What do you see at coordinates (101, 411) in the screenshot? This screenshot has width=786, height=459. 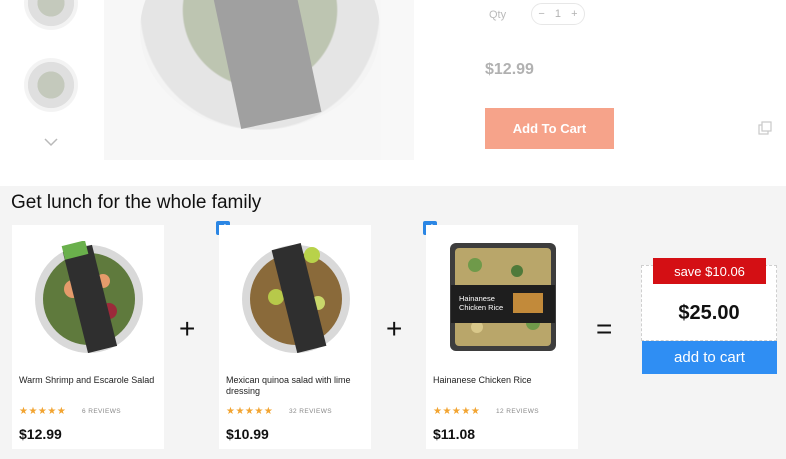 I see `review-count: 6 REVIEWS` at bounding box center [101, 411].